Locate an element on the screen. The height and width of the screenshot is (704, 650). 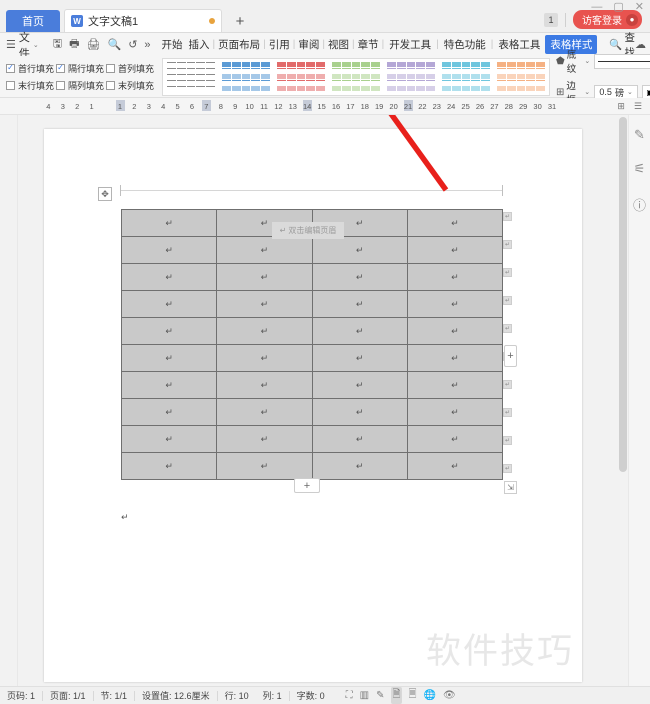
edit-pen-icon: ✎ is located at coordinates (639, 135).